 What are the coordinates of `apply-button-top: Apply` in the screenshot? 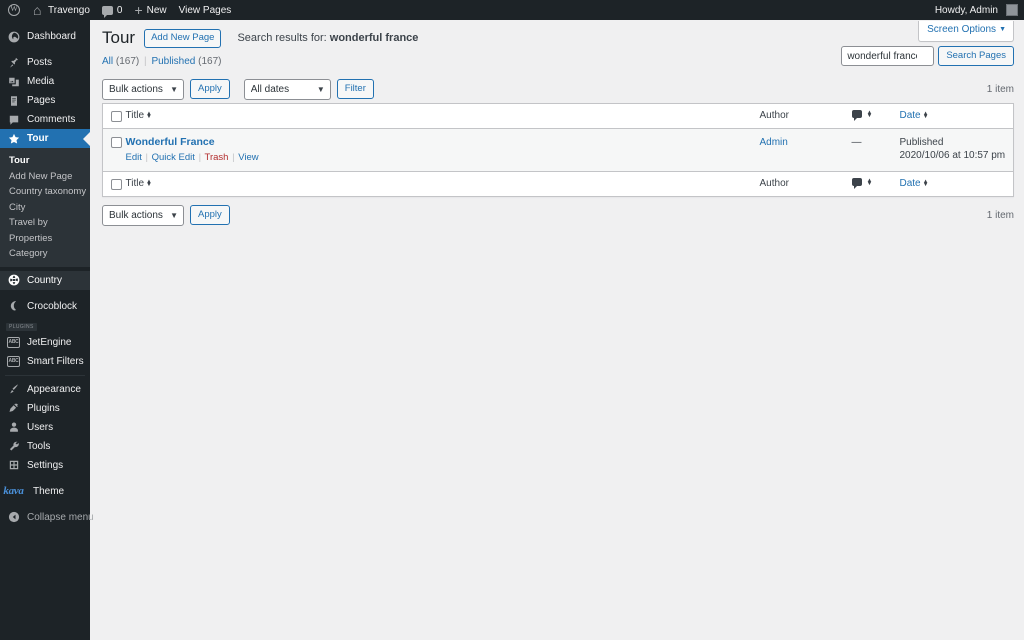 It's located at (210, 89).